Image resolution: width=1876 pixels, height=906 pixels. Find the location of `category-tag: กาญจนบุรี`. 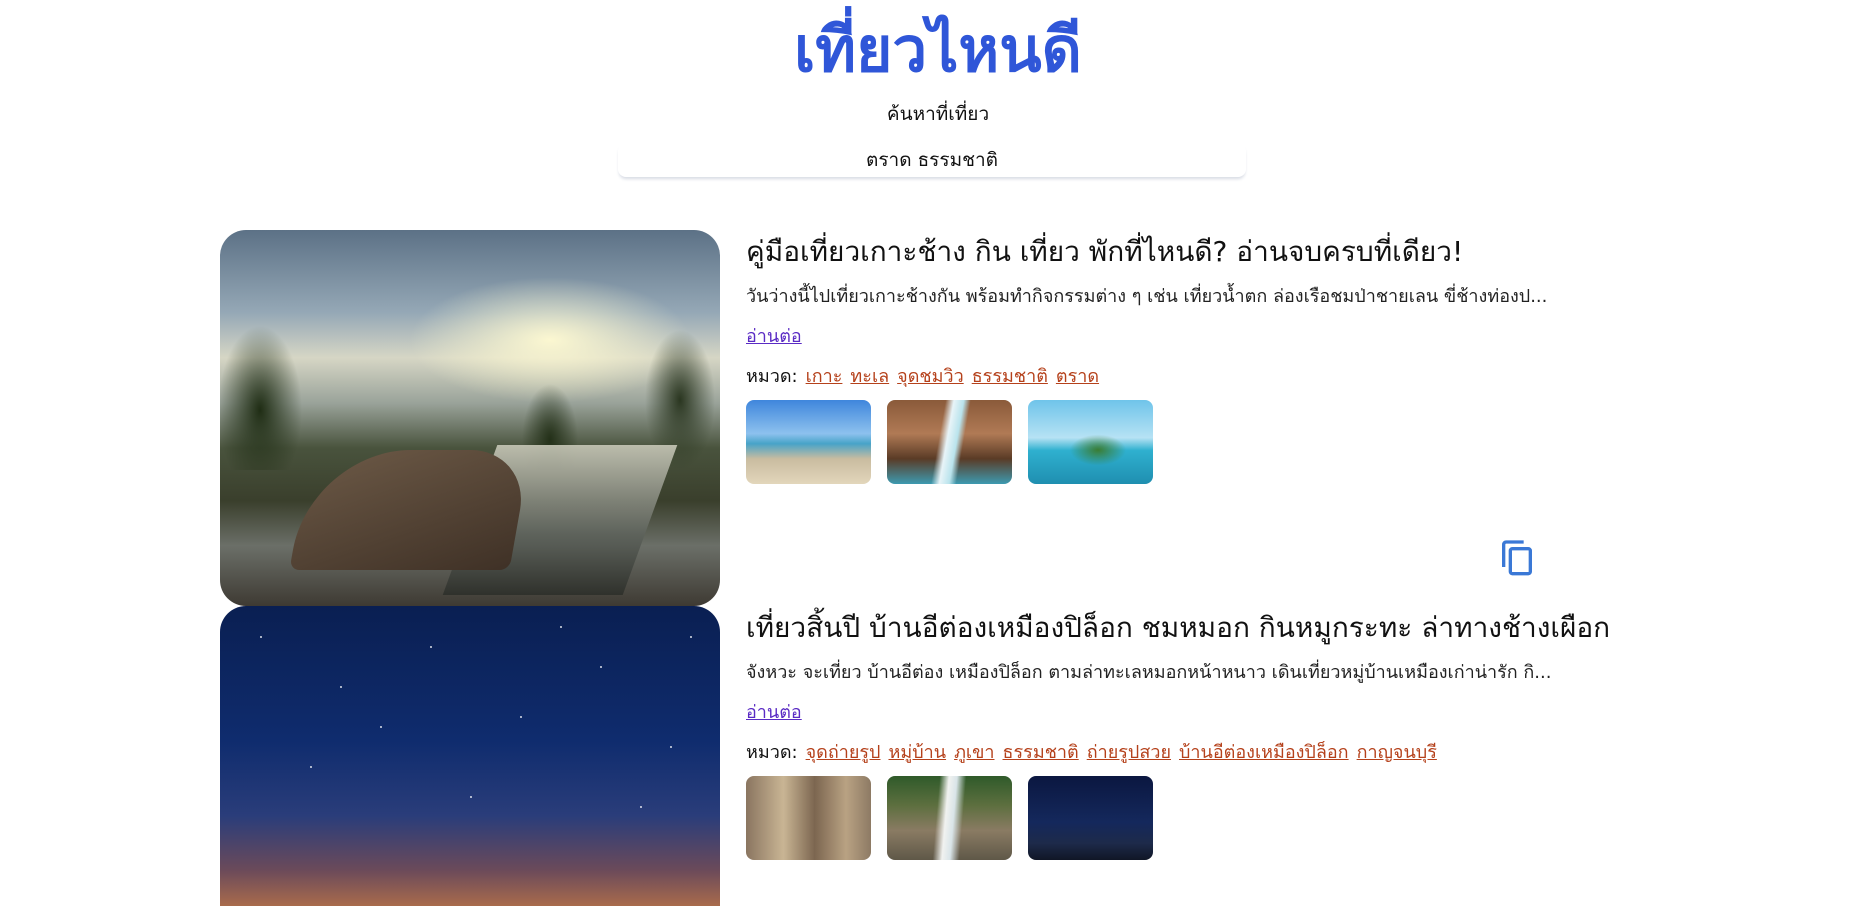

category-tag: กาญจนบุรี is located at coordinates (1397, 752).